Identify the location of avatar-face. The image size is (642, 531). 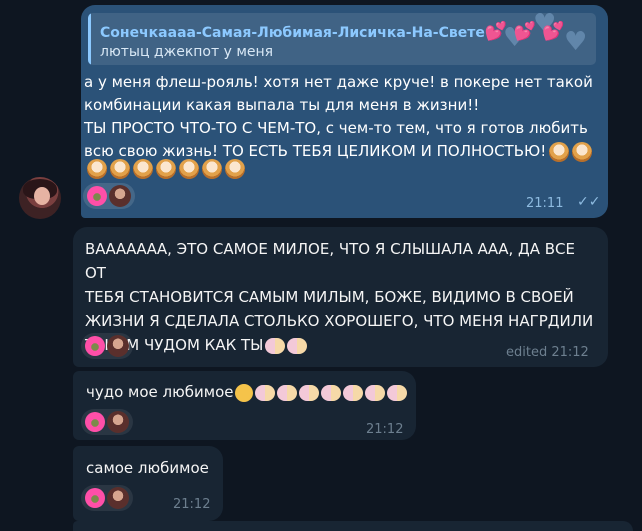
(42, 196).